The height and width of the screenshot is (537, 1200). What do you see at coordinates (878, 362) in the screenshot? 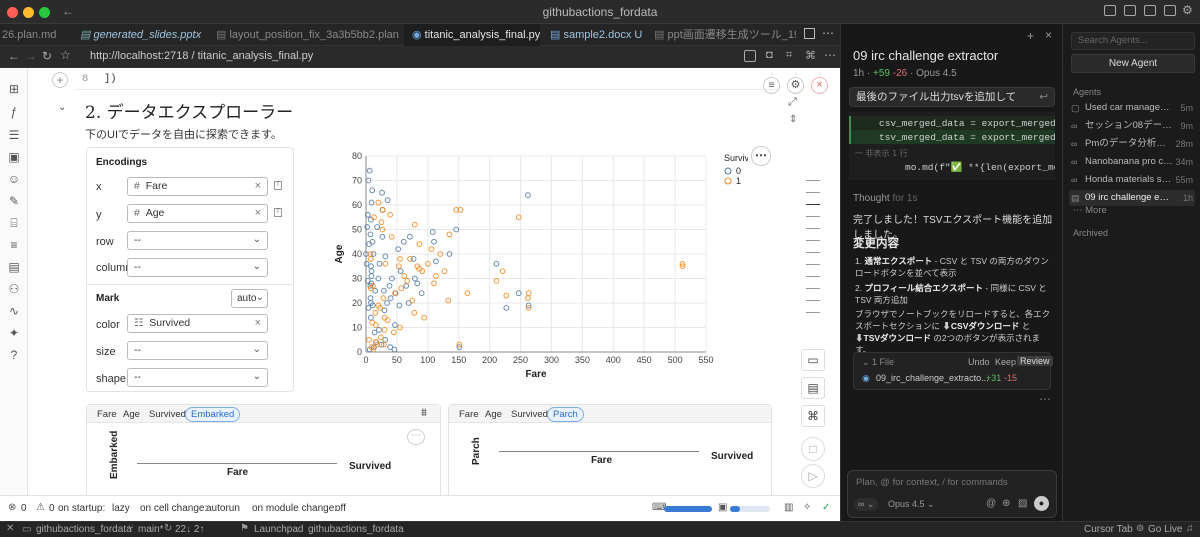
I see `files-count: ⌄ 1 File` at bounding box center [878, 362].